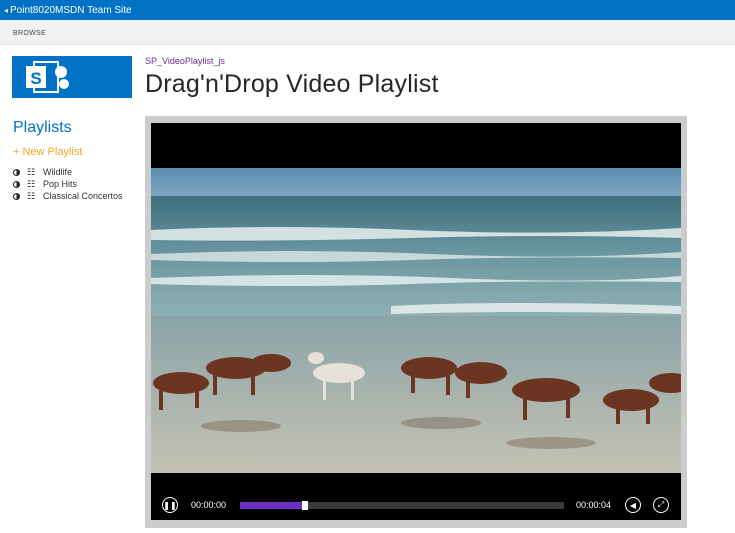  I want to click on site-title-link: Point8020MSDN Team Site, so click(71, 10).